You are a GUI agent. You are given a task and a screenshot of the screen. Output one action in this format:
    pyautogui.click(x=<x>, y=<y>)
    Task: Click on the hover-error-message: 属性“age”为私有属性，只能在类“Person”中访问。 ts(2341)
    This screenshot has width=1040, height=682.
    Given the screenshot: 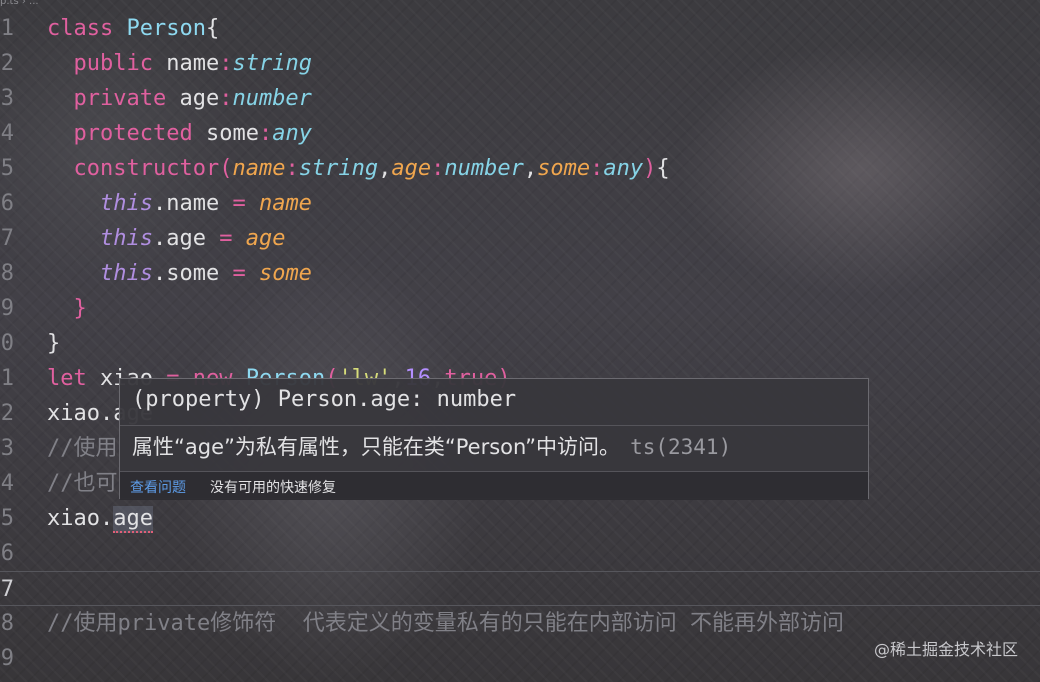 What is the action you would take?
    pyautogui.click(x=431, y=446)
    